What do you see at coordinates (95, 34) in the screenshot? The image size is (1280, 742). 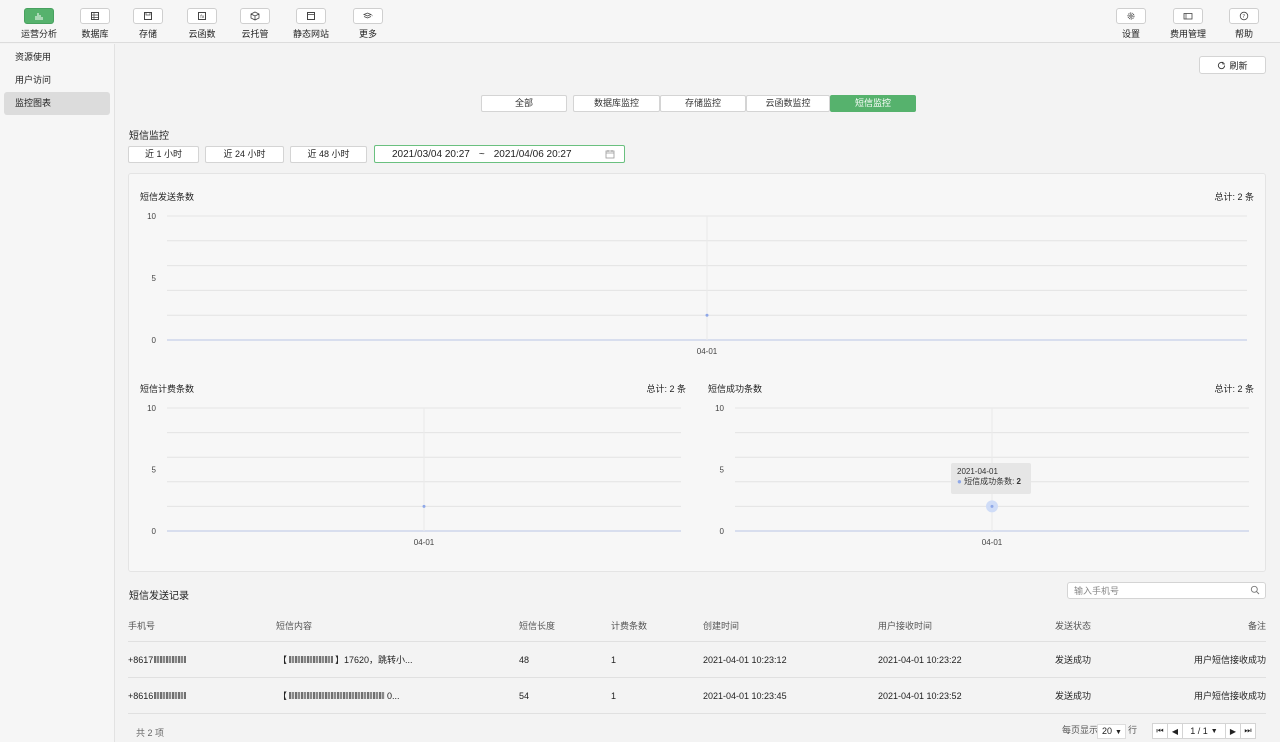 I see `toolbar-label: 数据库` at bounding box center [95, 34].